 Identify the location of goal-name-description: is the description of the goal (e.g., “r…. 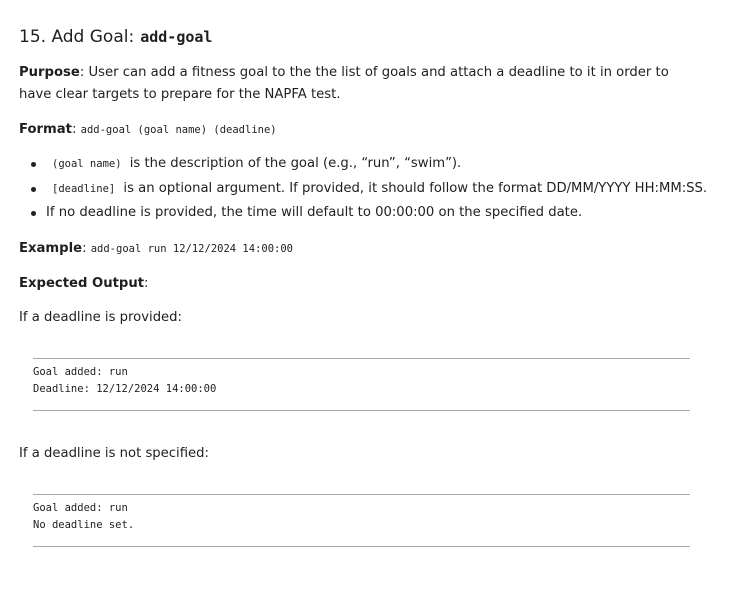
(295, 163).